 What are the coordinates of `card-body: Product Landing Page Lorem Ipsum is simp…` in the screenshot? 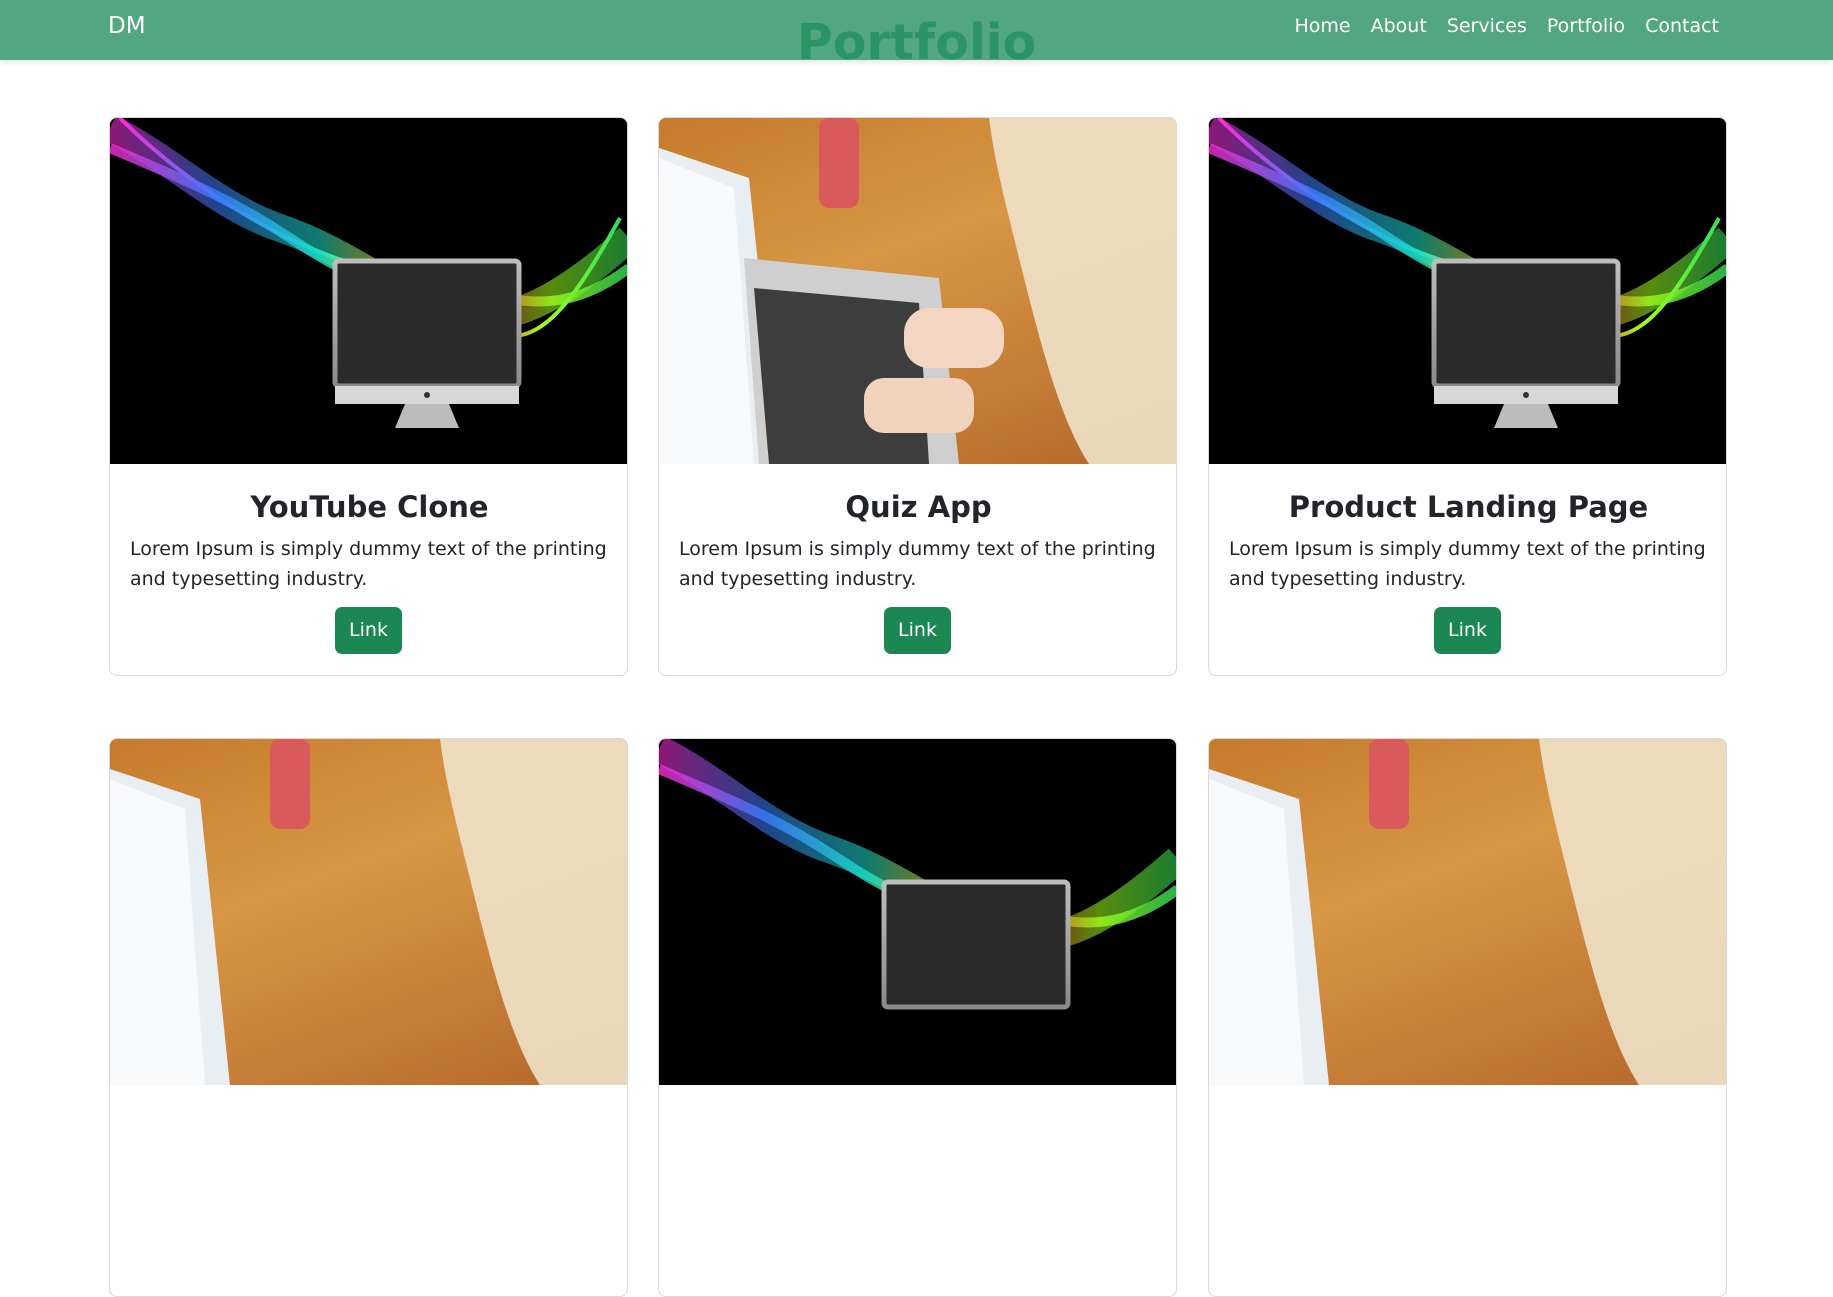 It's located at (1467, 569).